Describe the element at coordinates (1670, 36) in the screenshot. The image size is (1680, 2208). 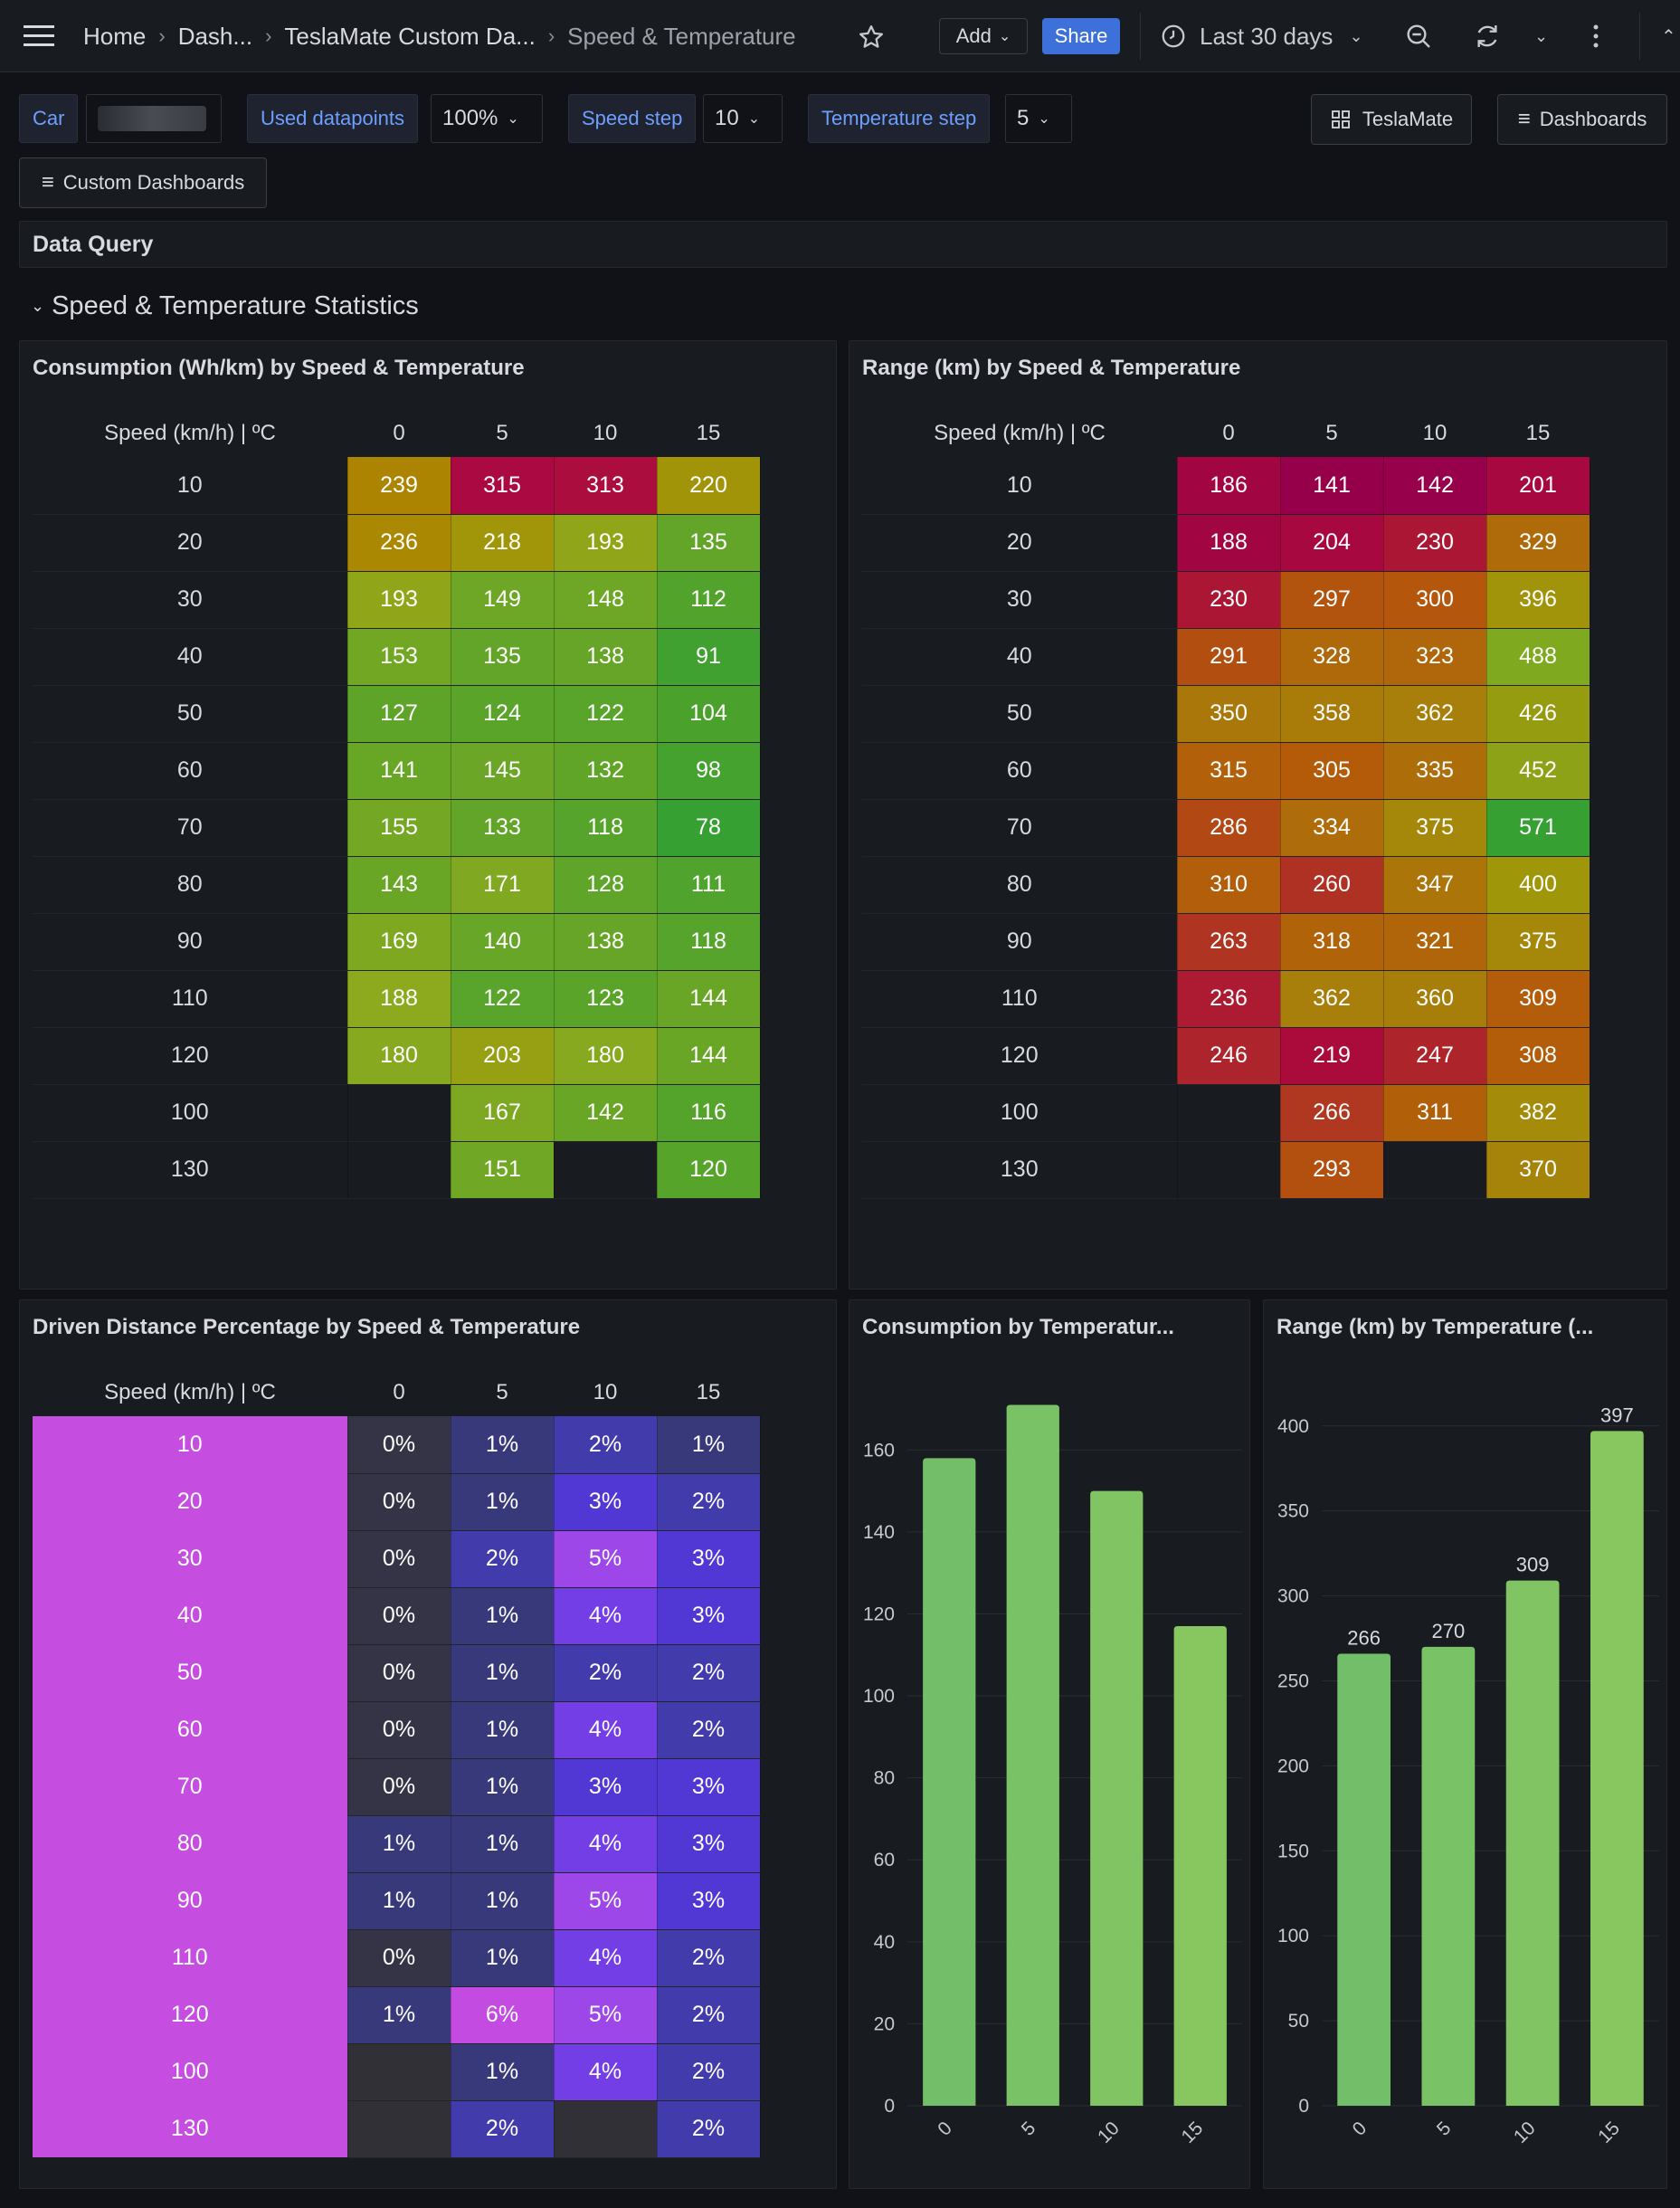
I see `collapse-chevron-icon: ⌃` at that location.